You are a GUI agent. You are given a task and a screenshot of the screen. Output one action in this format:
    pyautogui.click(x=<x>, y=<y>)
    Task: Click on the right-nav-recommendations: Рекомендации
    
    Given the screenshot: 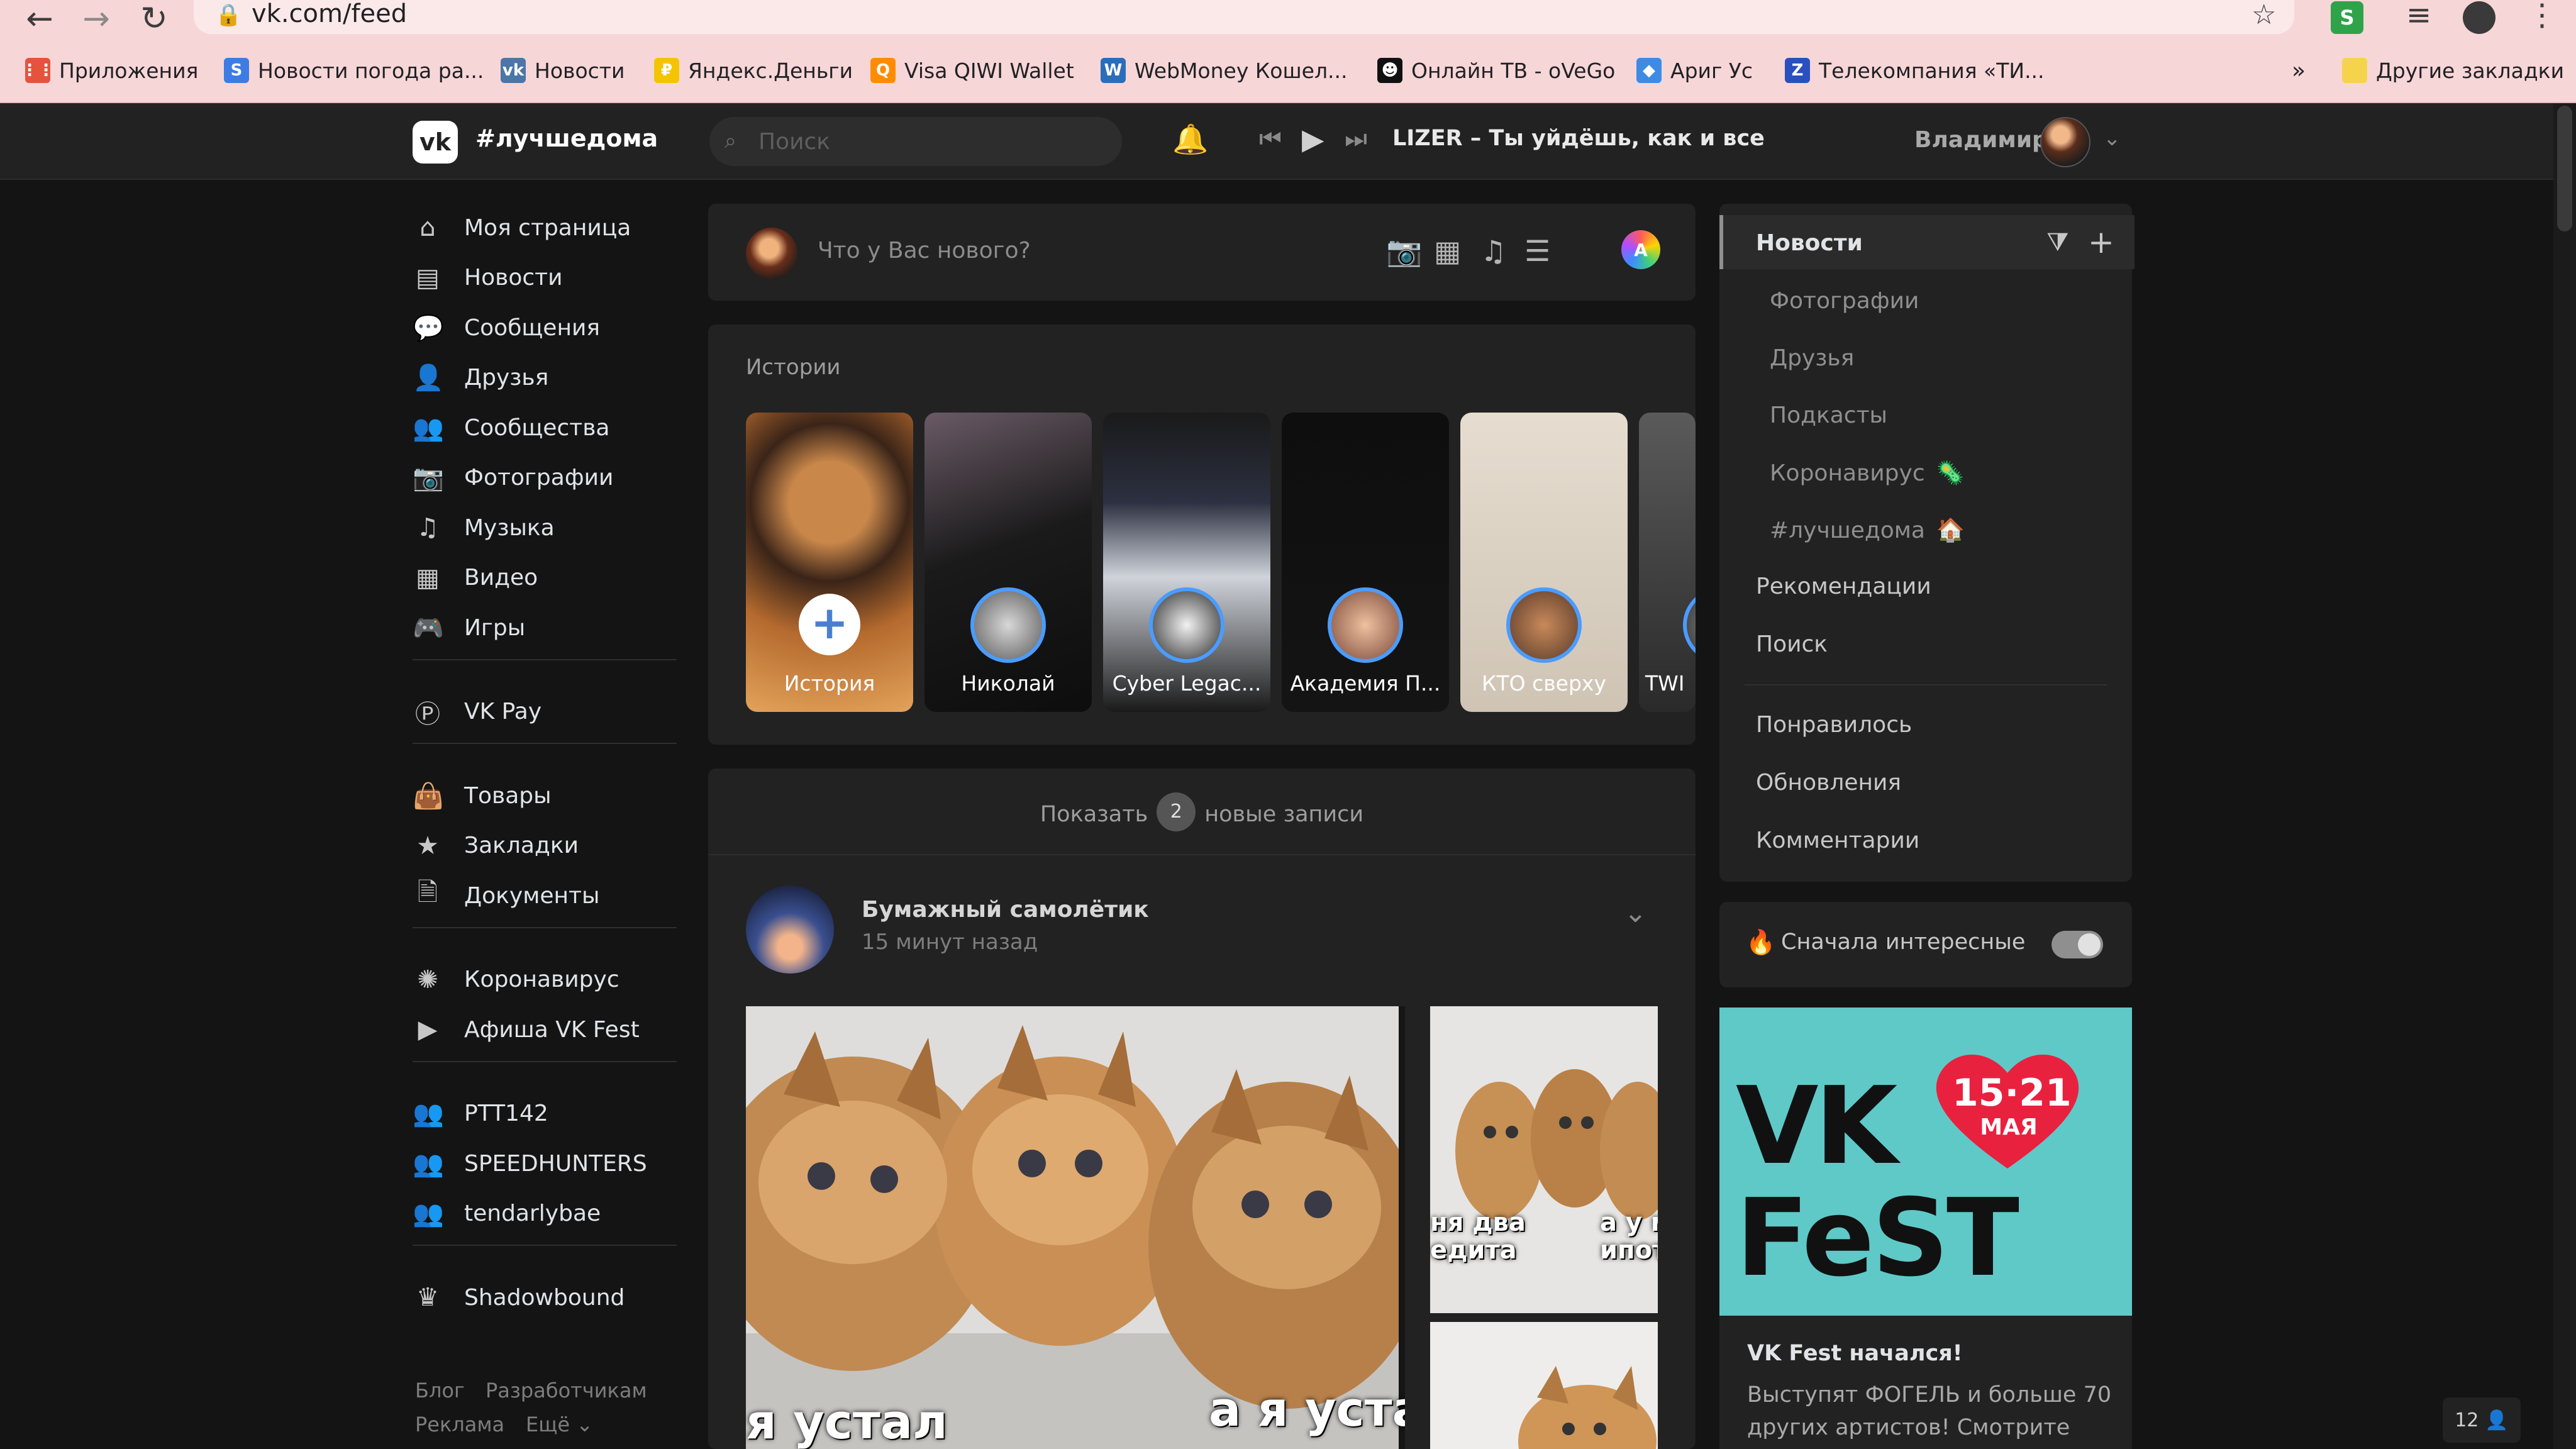 What is the action you would take?
    pyautogui.click(x=1843, y=586)
    